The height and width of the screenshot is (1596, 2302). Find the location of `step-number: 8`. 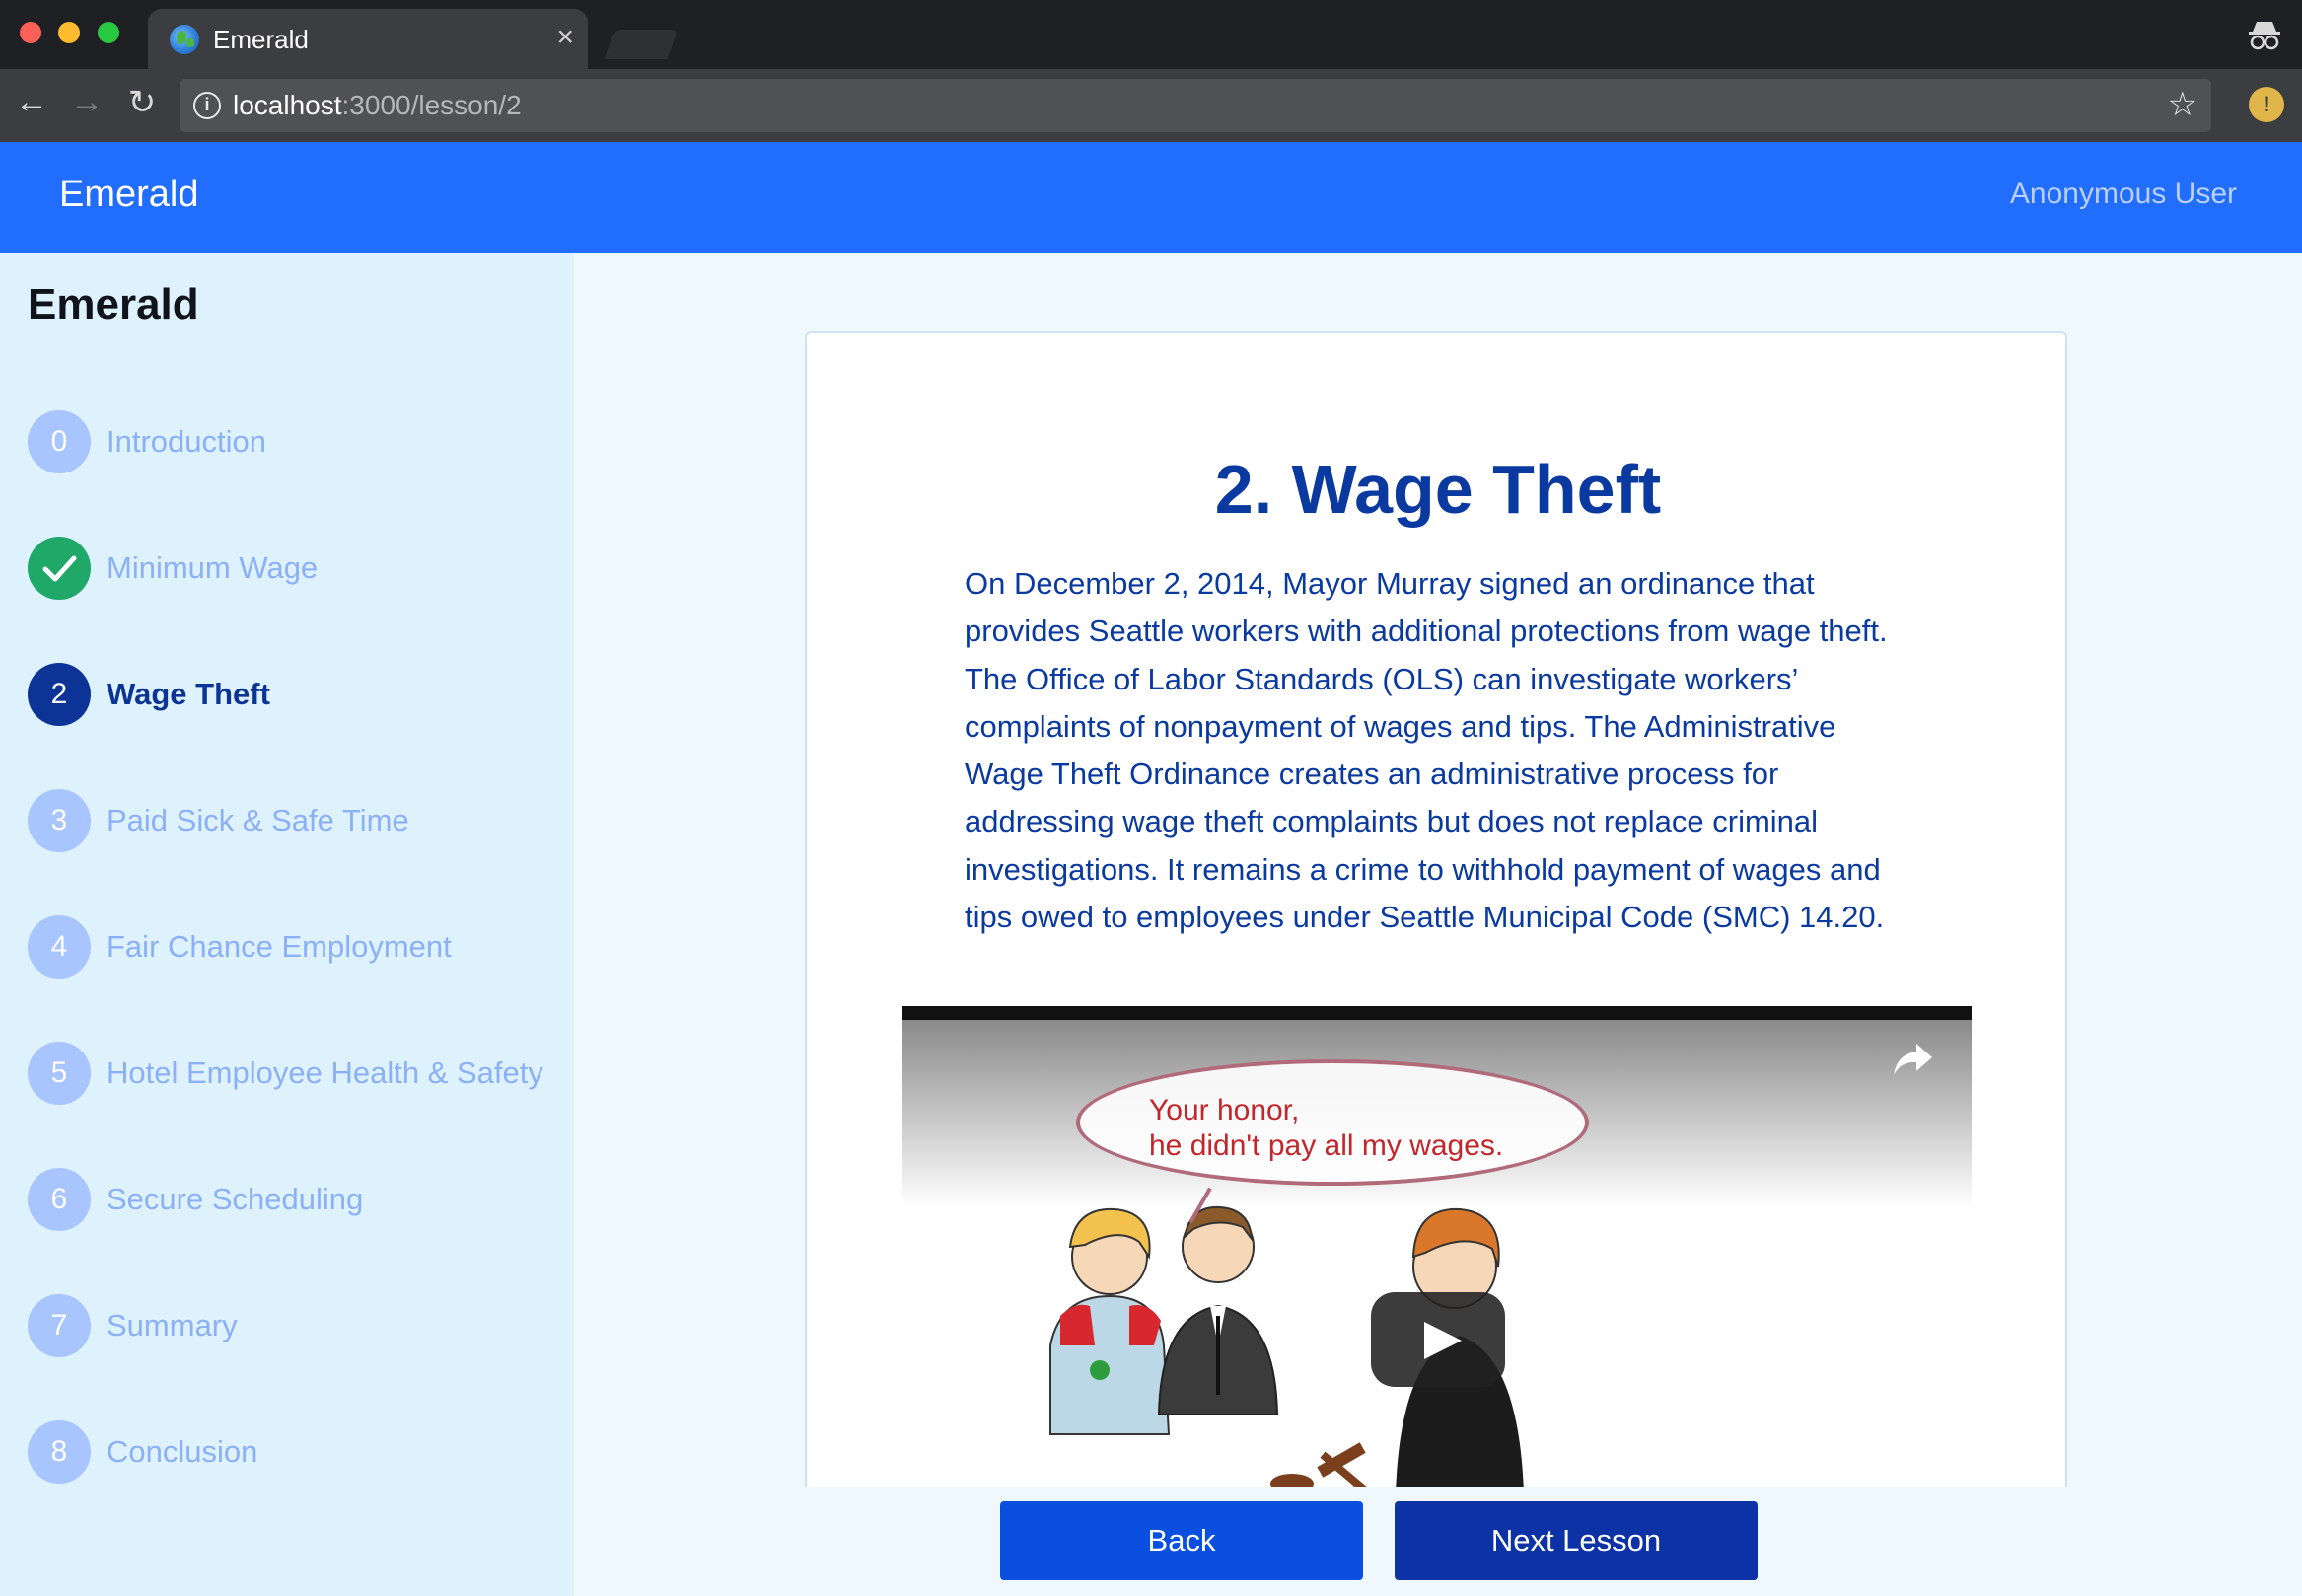

step-number: 8 is located at coordinates (59, 1452).